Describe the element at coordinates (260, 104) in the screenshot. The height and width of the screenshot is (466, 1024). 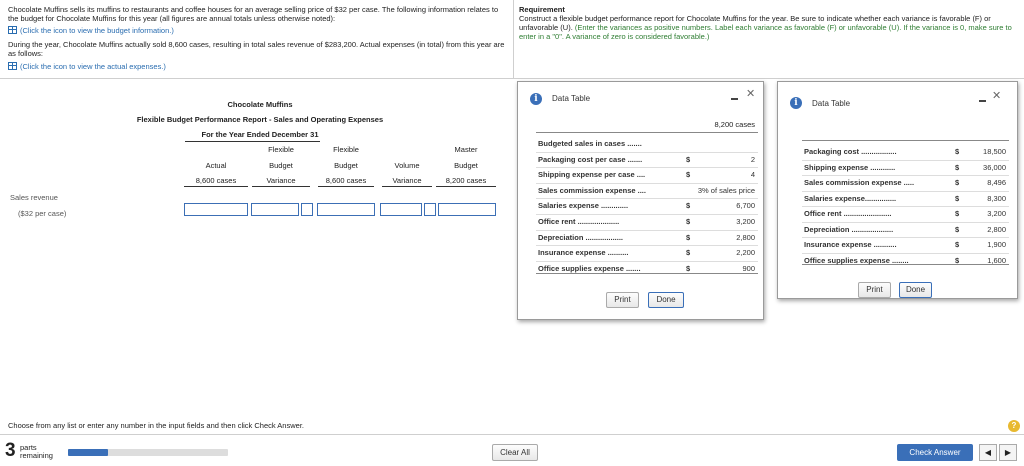
I see `report-company: Chocolate Muffins` at that location.